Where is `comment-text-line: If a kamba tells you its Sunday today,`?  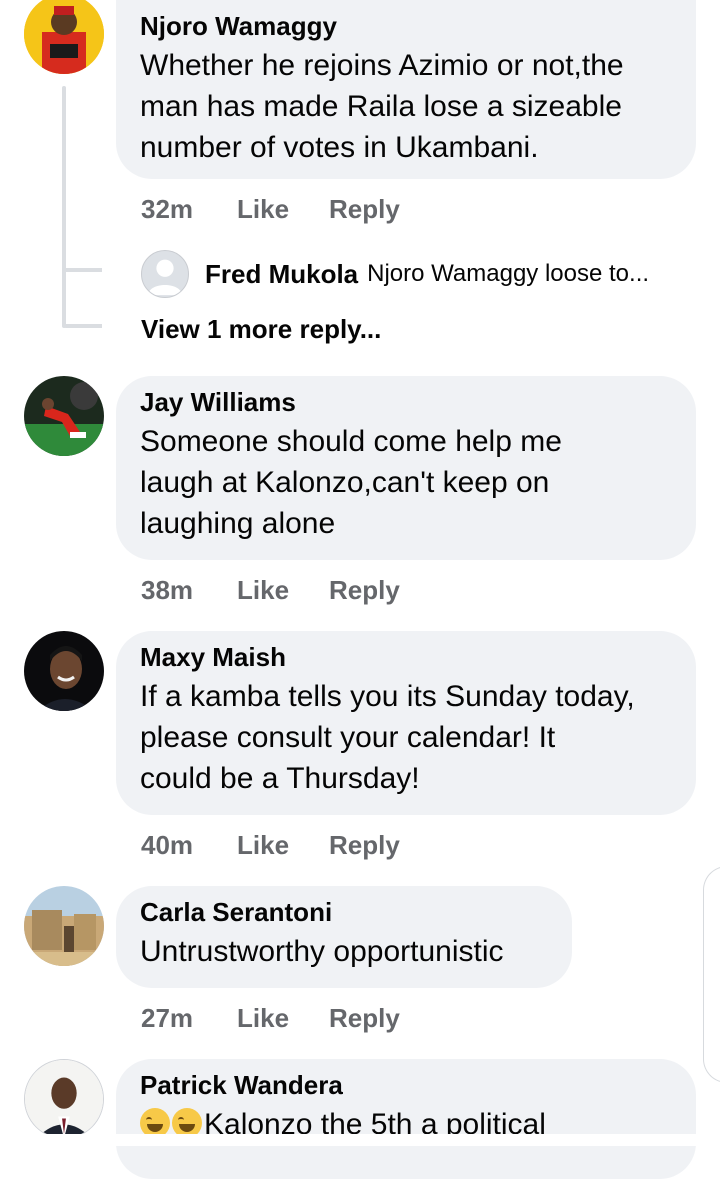
comment-text-line: If a kamba tells you its Sunday today, is located at coordinates (387, 696).